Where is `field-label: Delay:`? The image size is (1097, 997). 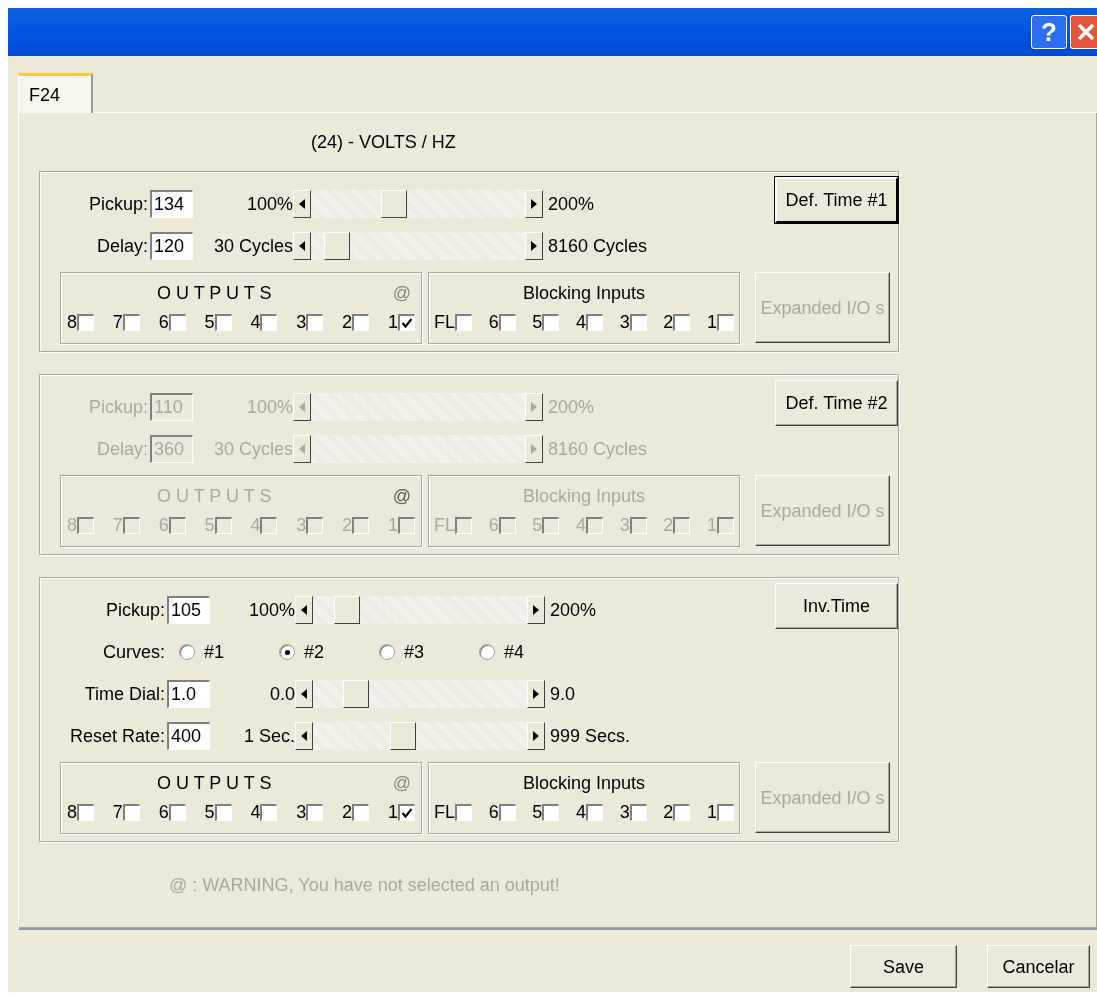 field-label: Delay: is located at coordinates (121, 246).